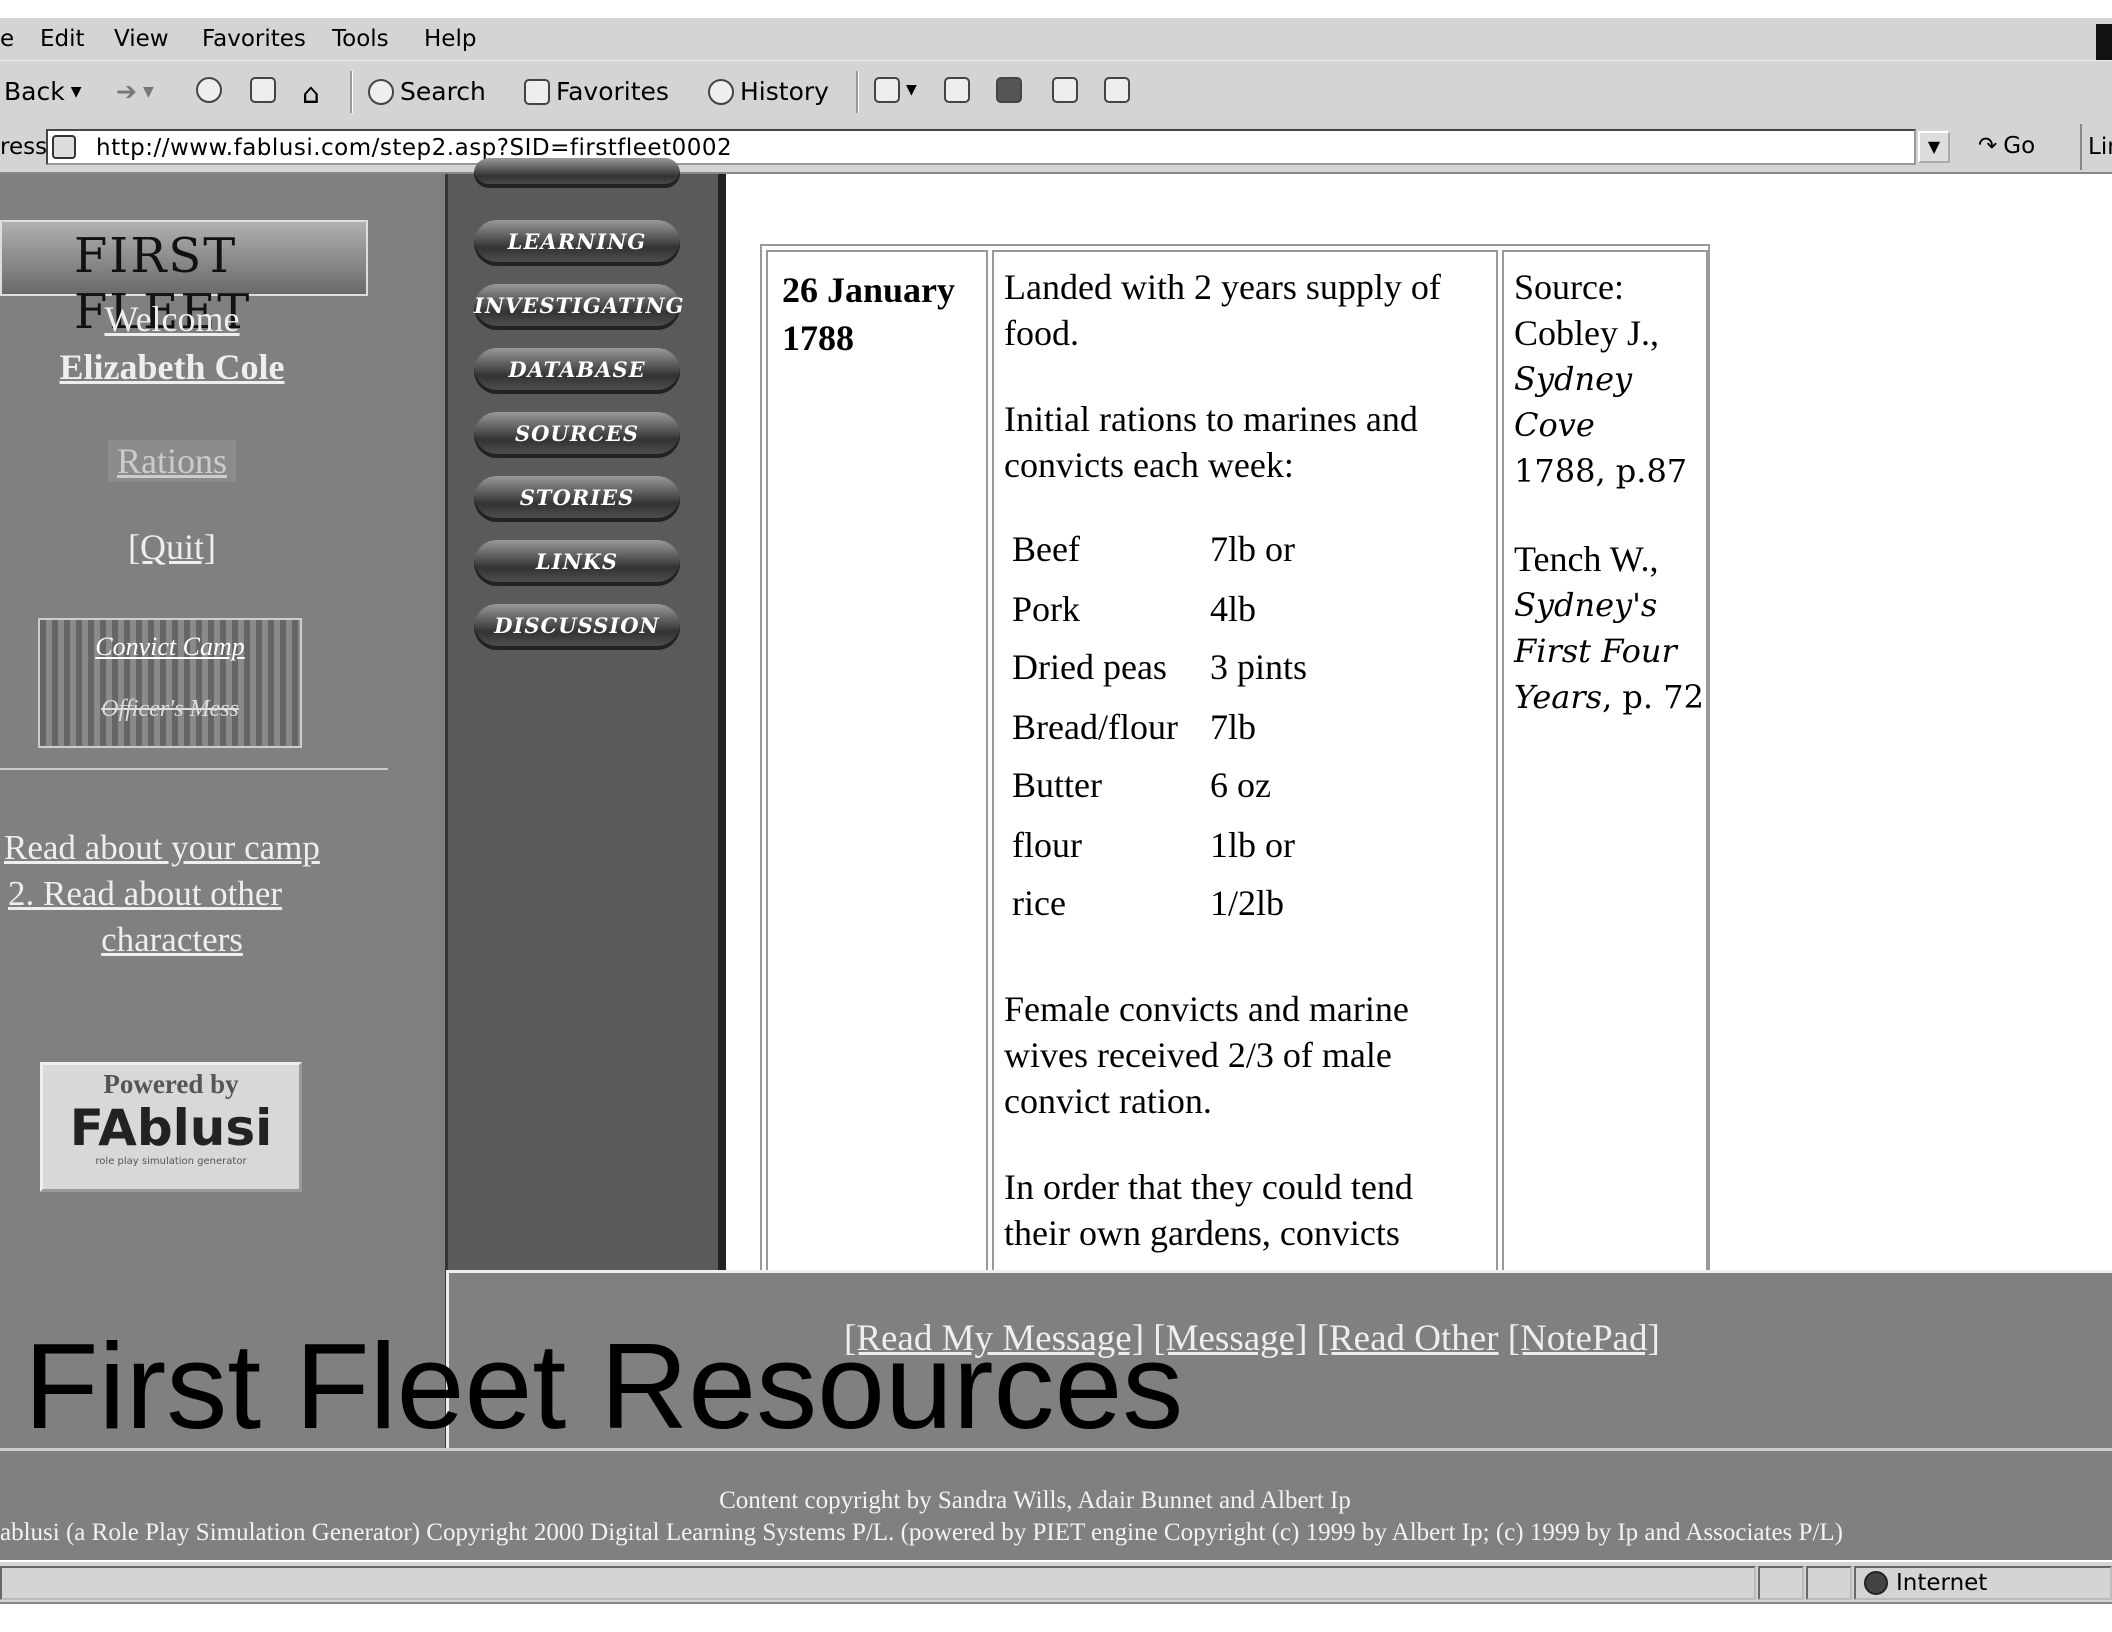 This screenshot has width=2112, height=1632. Describe the element at coordinates (612, 91) in the screenshot. I see `favorites-label: Favorites` at that location.